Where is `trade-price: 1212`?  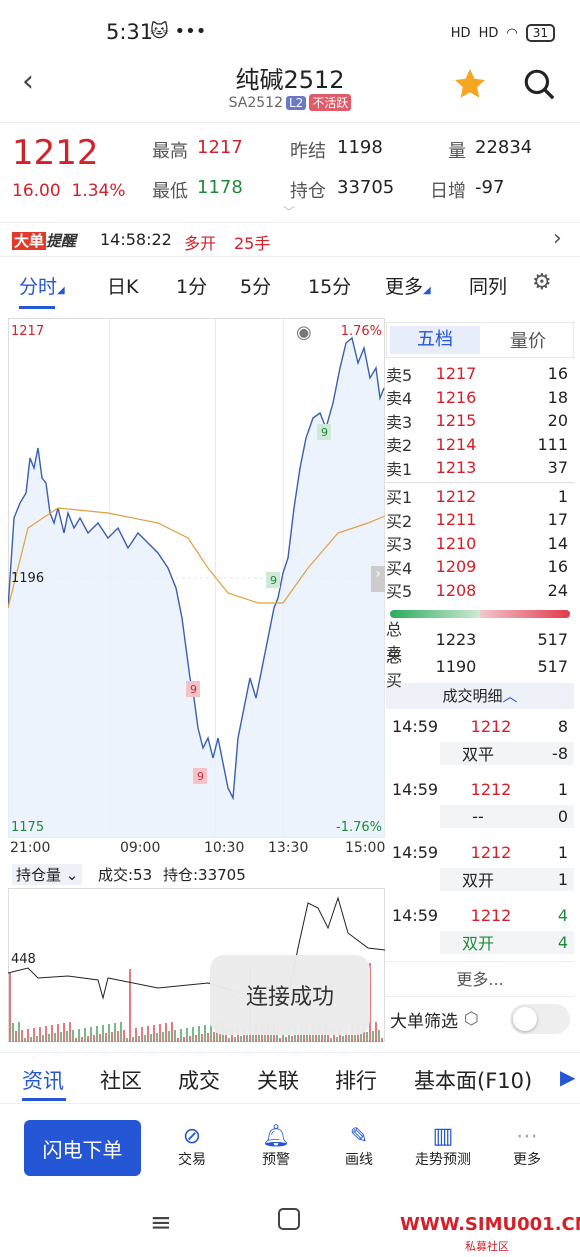 trade-price: 1212 is located at coordinates (491, 790).